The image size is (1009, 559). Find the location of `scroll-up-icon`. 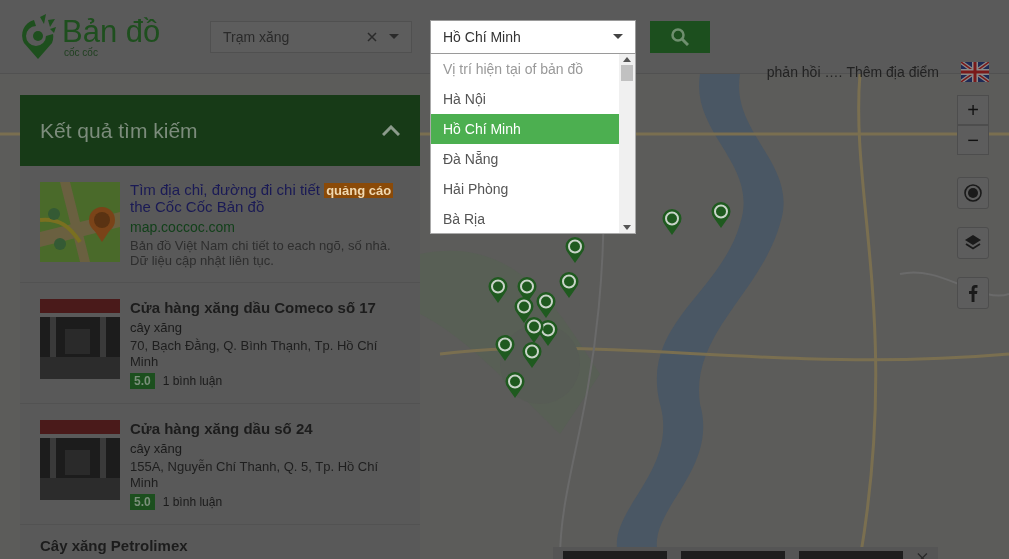

scroll-up-icon is located at coordinates (627, 59).